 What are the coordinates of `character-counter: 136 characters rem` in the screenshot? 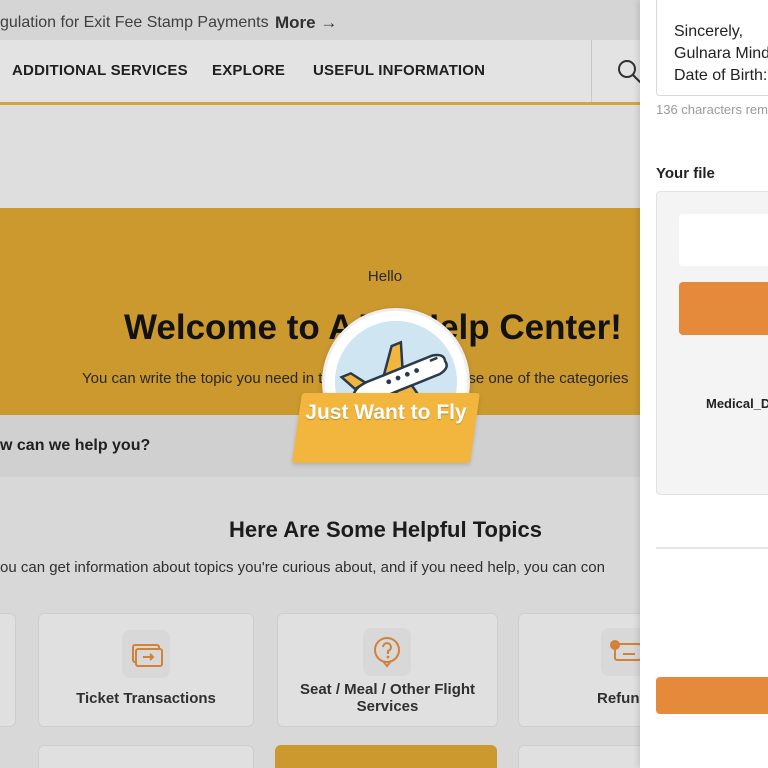 It's located at (712, 109).